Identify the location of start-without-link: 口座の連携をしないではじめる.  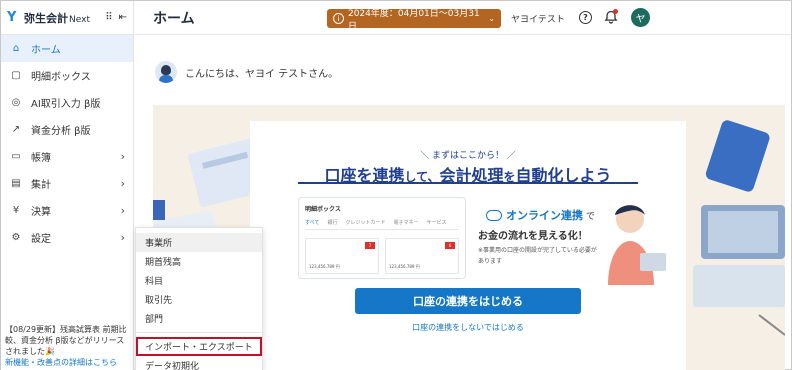
(468, 327).